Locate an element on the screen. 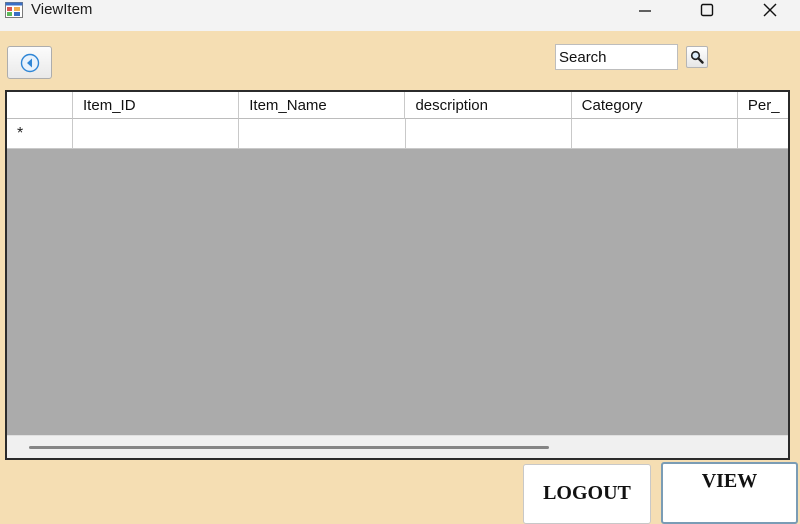 The image size is (800, 524). view-button: VIEW is located at coordinates (729, 493).